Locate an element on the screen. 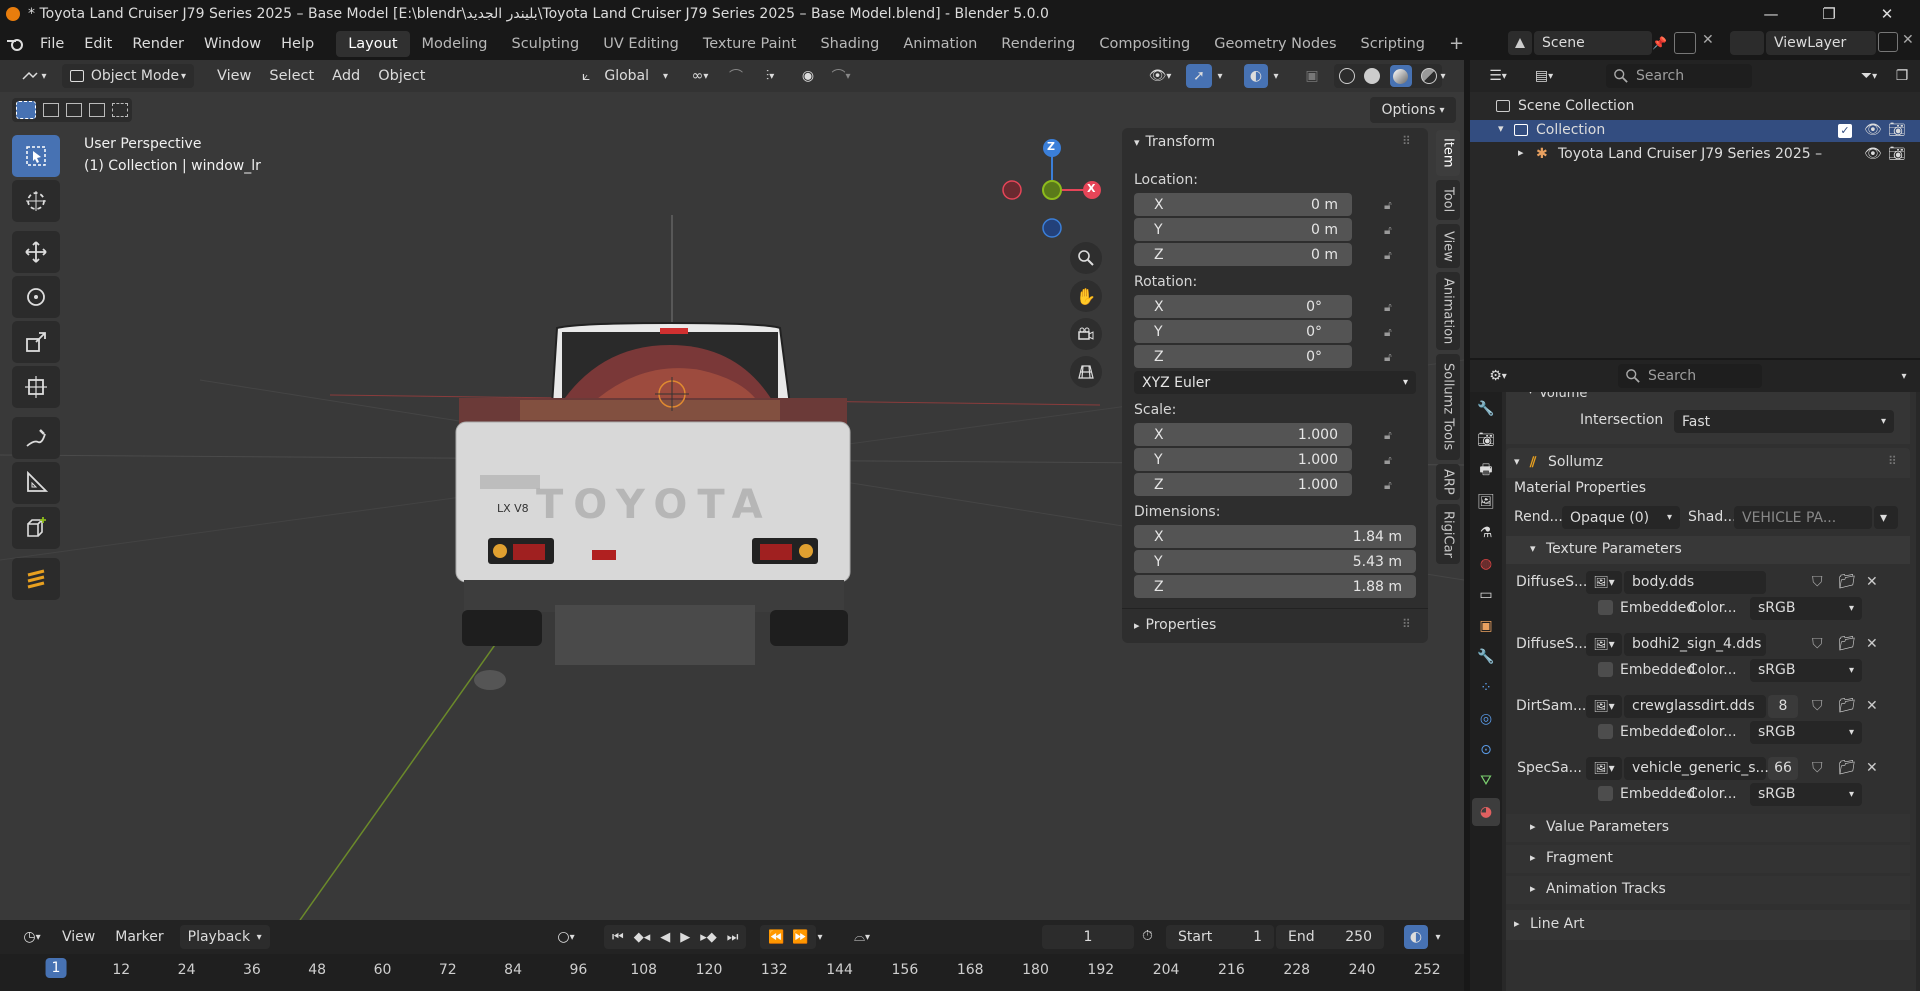  particles-tab-icon: ⁘ is located at coordinates (1486, 688).